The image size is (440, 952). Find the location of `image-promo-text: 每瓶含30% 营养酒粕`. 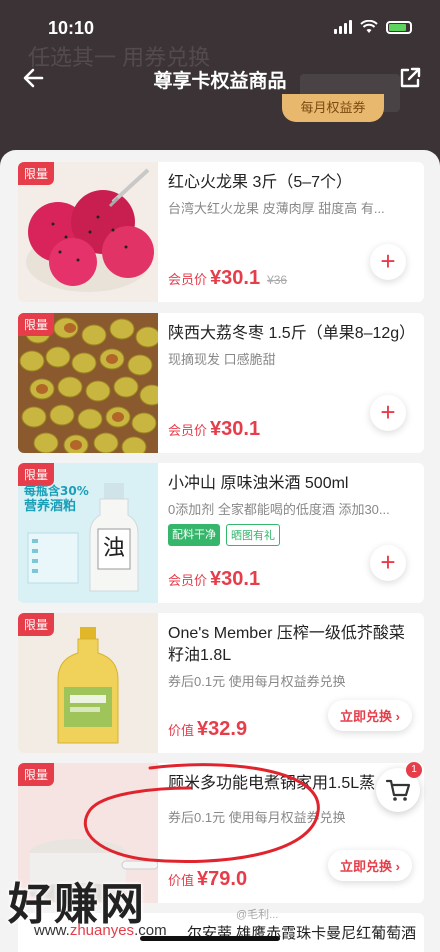

image-promo-text: 每瓶含30% 营养酒粕 is located at coordinates (64, 499).